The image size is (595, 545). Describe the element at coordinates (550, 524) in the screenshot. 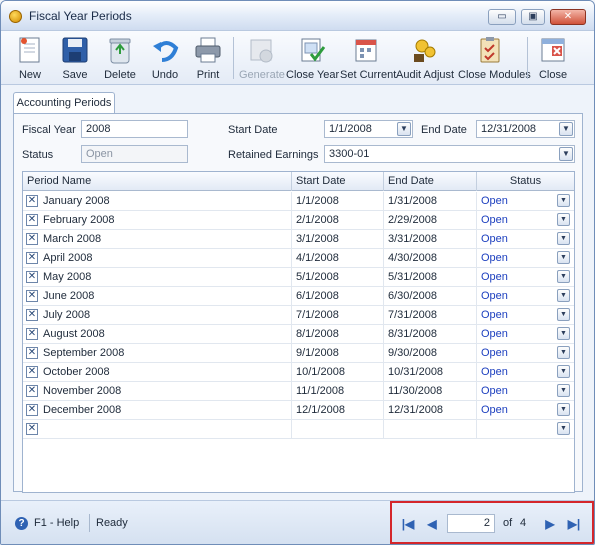

I see `next-page-icon: ▶` at that location.